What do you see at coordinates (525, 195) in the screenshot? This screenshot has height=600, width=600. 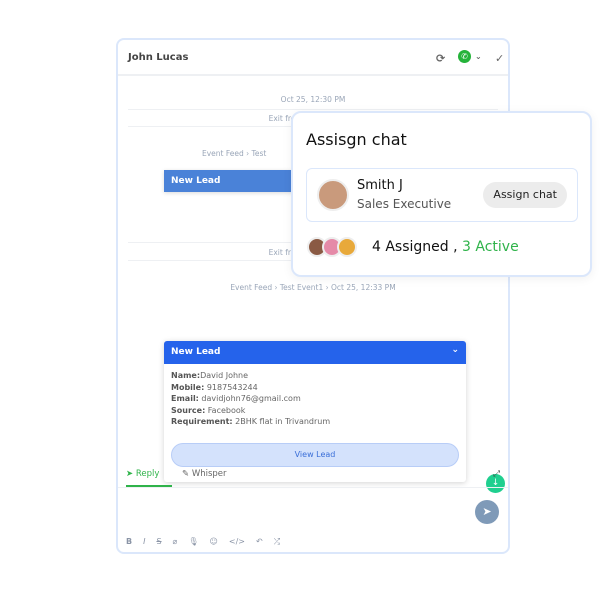 I see `assign-chat-button: Assign chat` at bounding box center [525, 195].